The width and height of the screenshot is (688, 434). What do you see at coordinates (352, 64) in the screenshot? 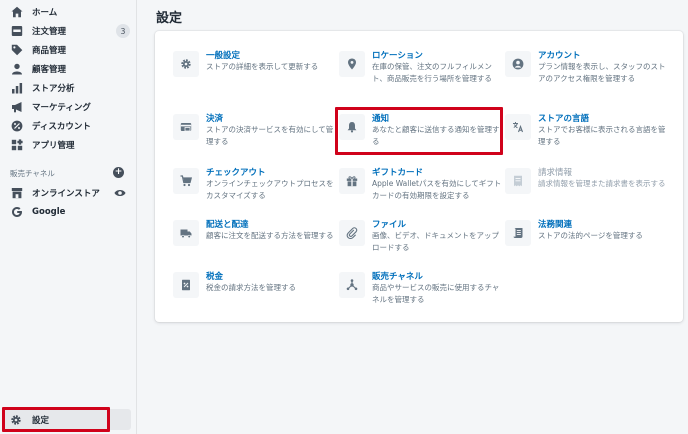
I see `location-pin-icon` at bounding box center [352, 64].